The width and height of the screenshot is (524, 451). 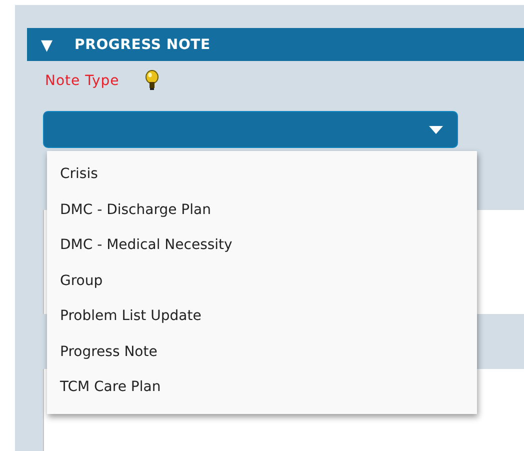 I want to click on section-title: PROGRESS NOTE, so click(x=142, y=44).